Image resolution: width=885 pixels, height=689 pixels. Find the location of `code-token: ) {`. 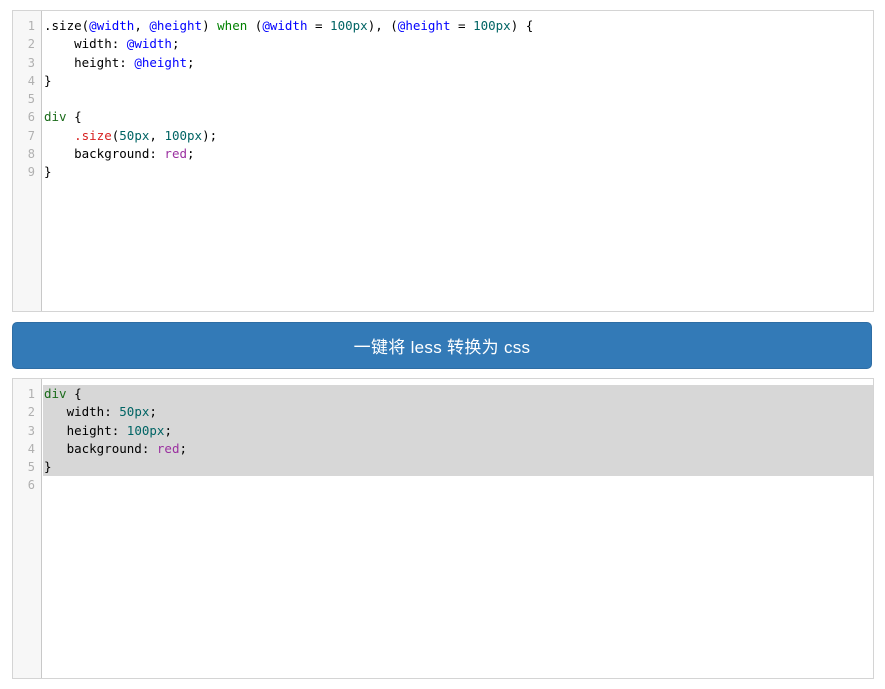

code-token: ) { is located at coordinates (522, 25).